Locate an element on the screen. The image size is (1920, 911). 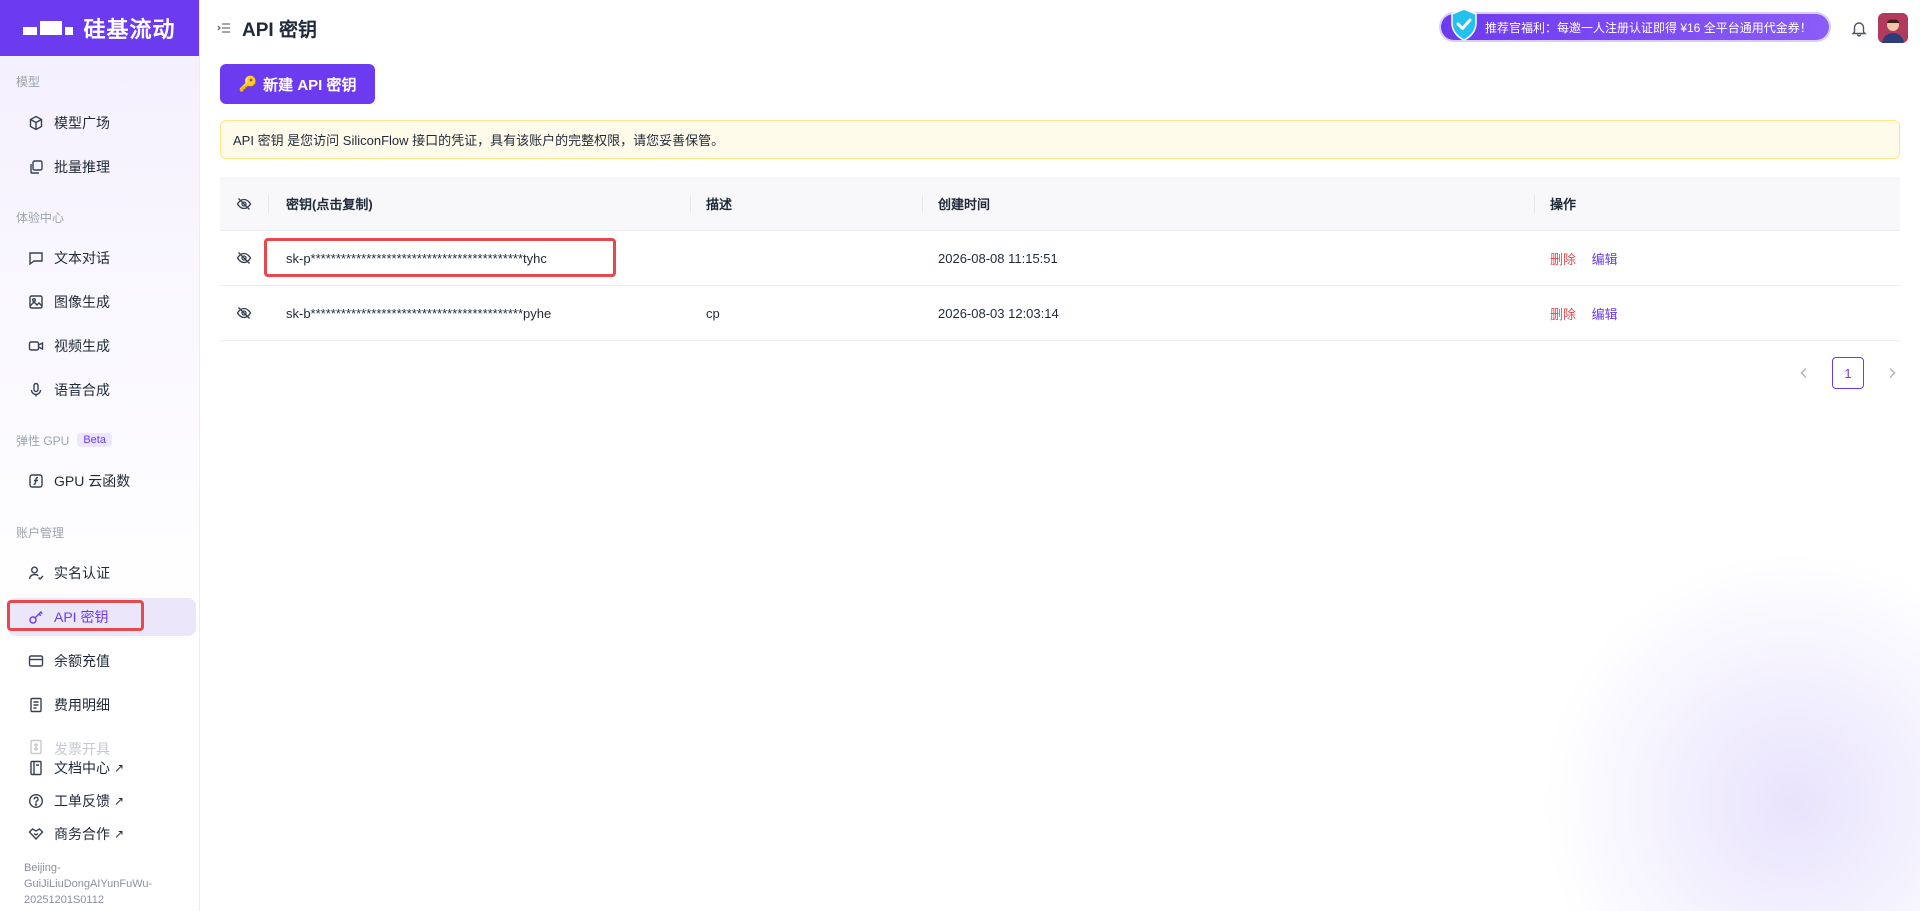
page-title: API 密钥 is located at coordinates (279, 30).